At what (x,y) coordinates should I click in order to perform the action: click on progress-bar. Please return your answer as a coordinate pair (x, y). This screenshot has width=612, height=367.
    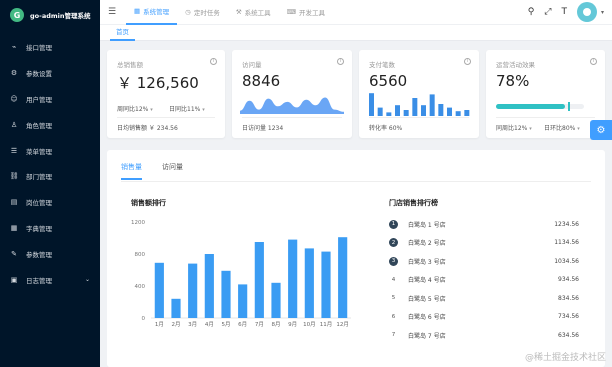
    Looking at the image, I should click on (540, 106).